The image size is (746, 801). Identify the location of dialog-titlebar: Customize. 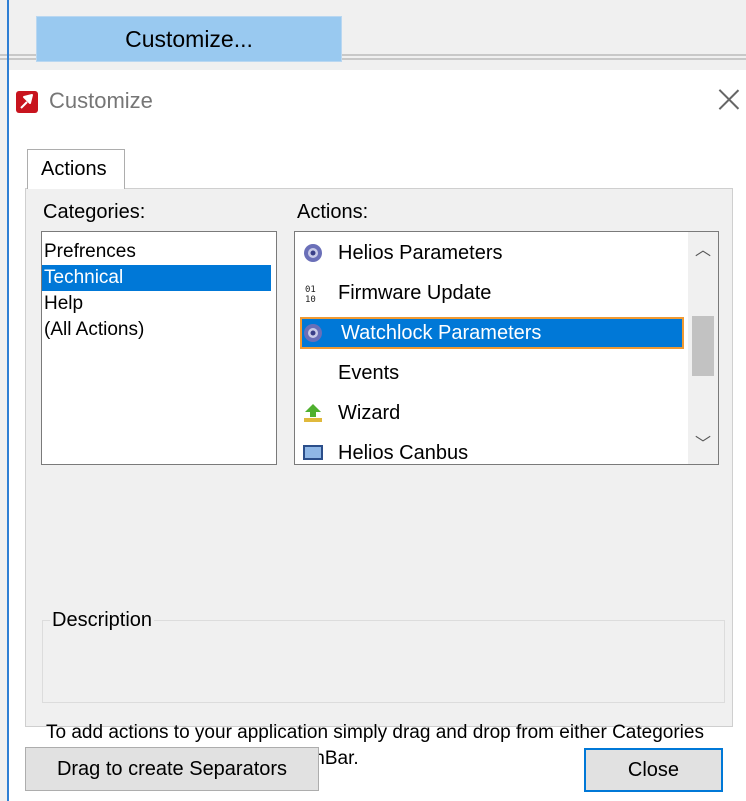
(377, 102).